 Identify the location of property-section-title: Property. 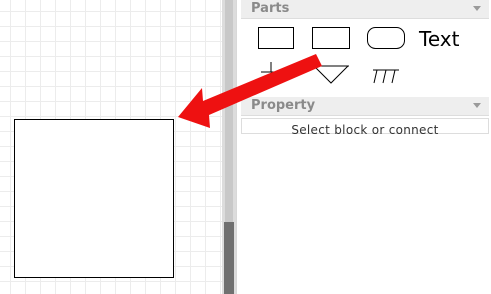
(283, 105).